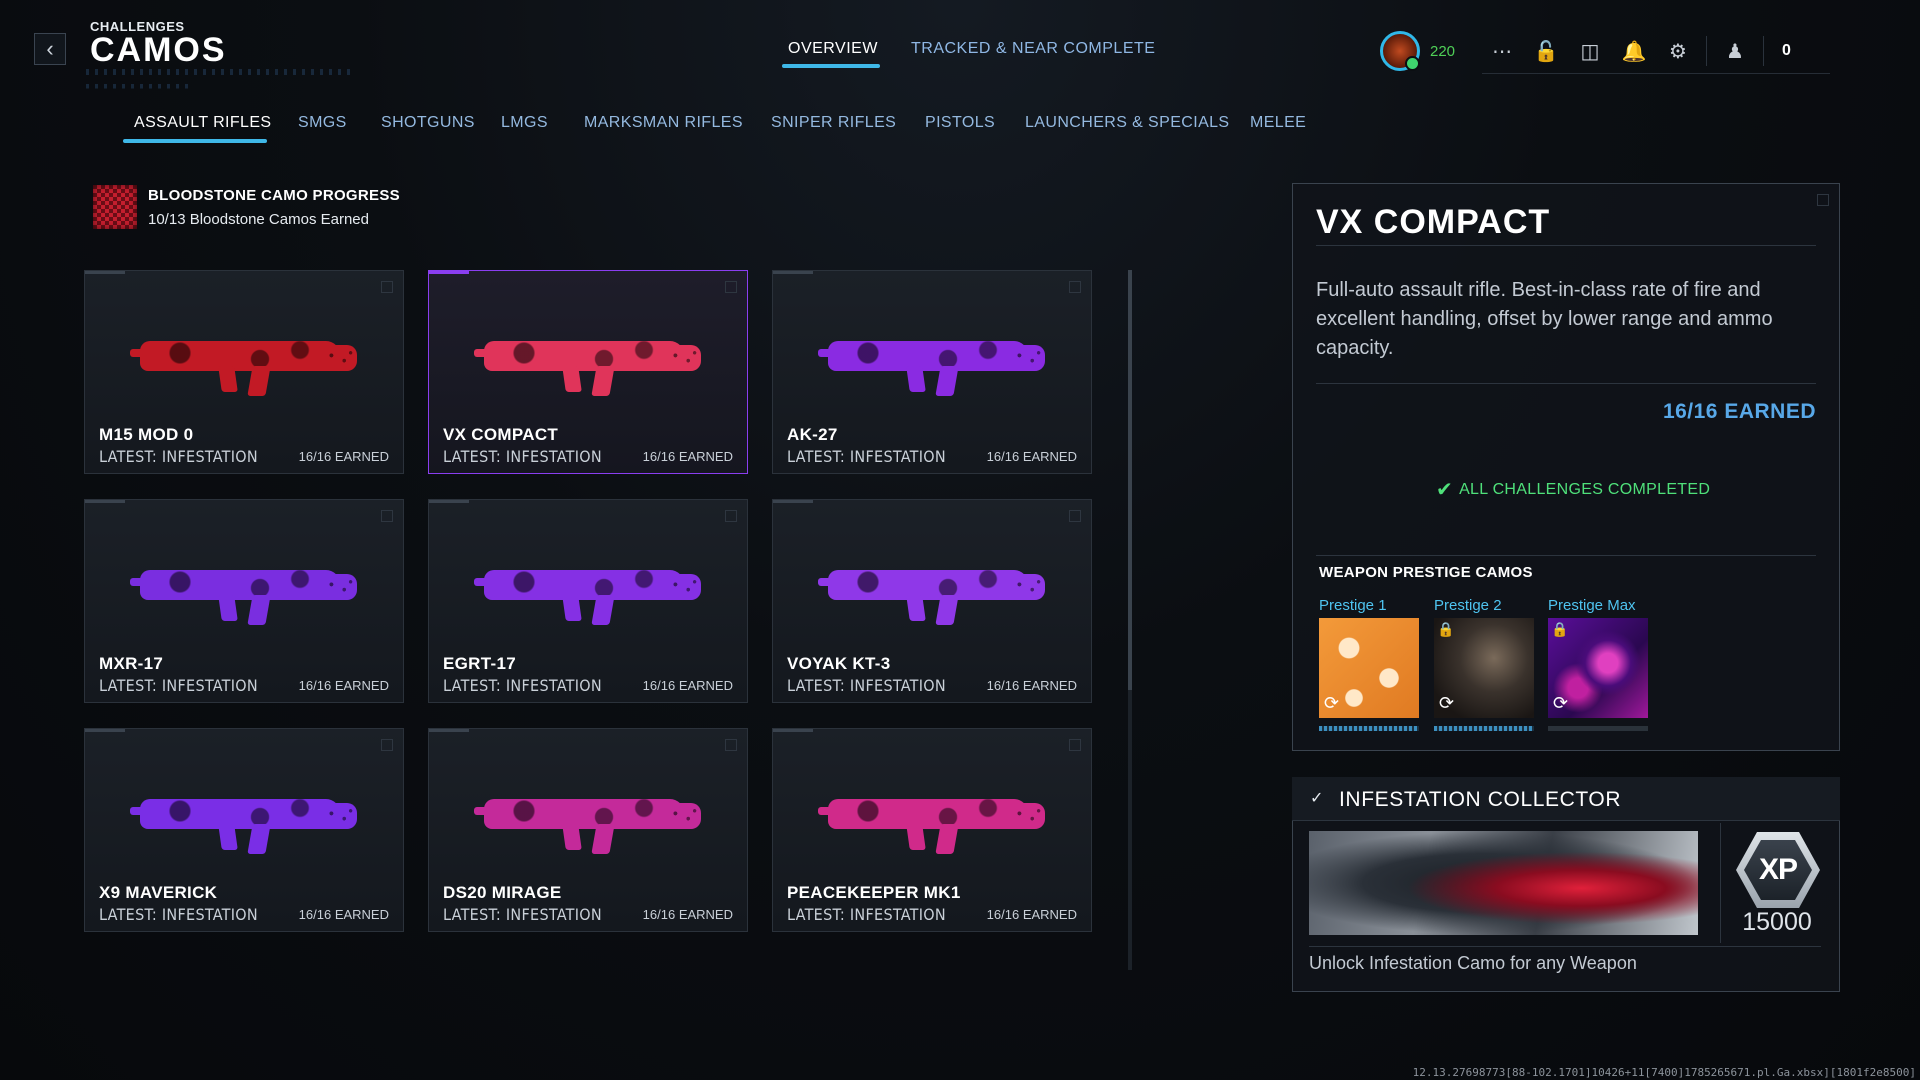  I want to click on category-melee: MELEE, so click(1278, 123).